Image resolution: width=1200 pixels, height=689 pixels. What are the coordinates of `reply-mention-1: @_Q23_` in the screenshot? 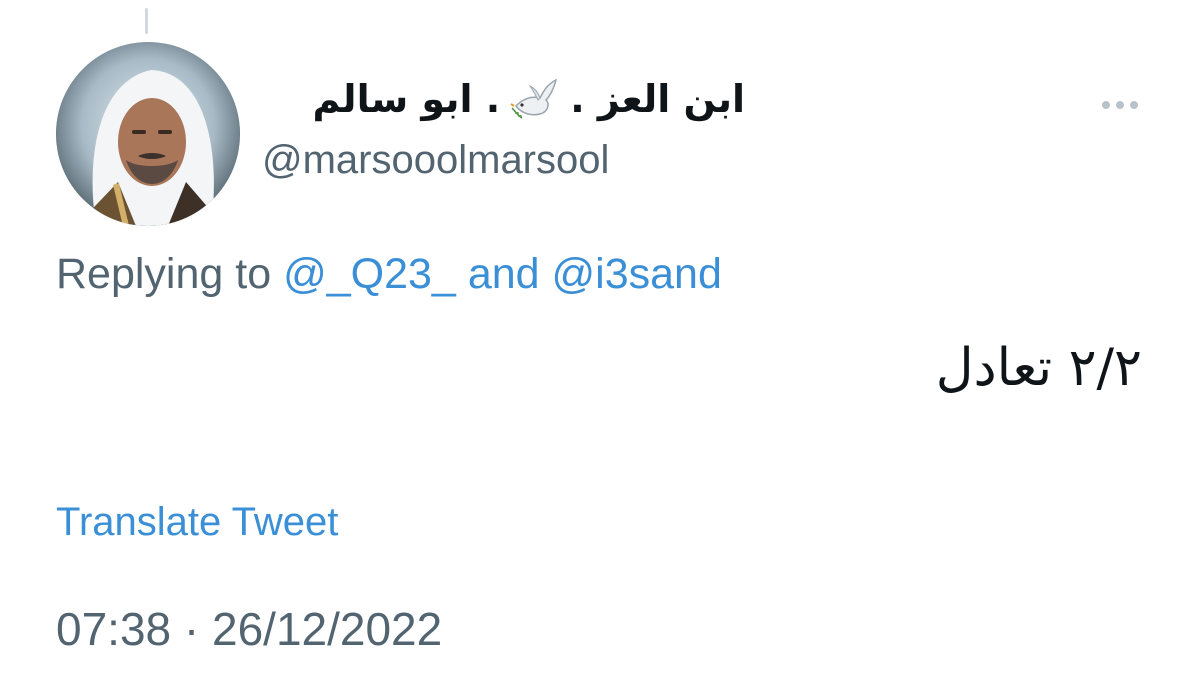 It's located at (369, 274).